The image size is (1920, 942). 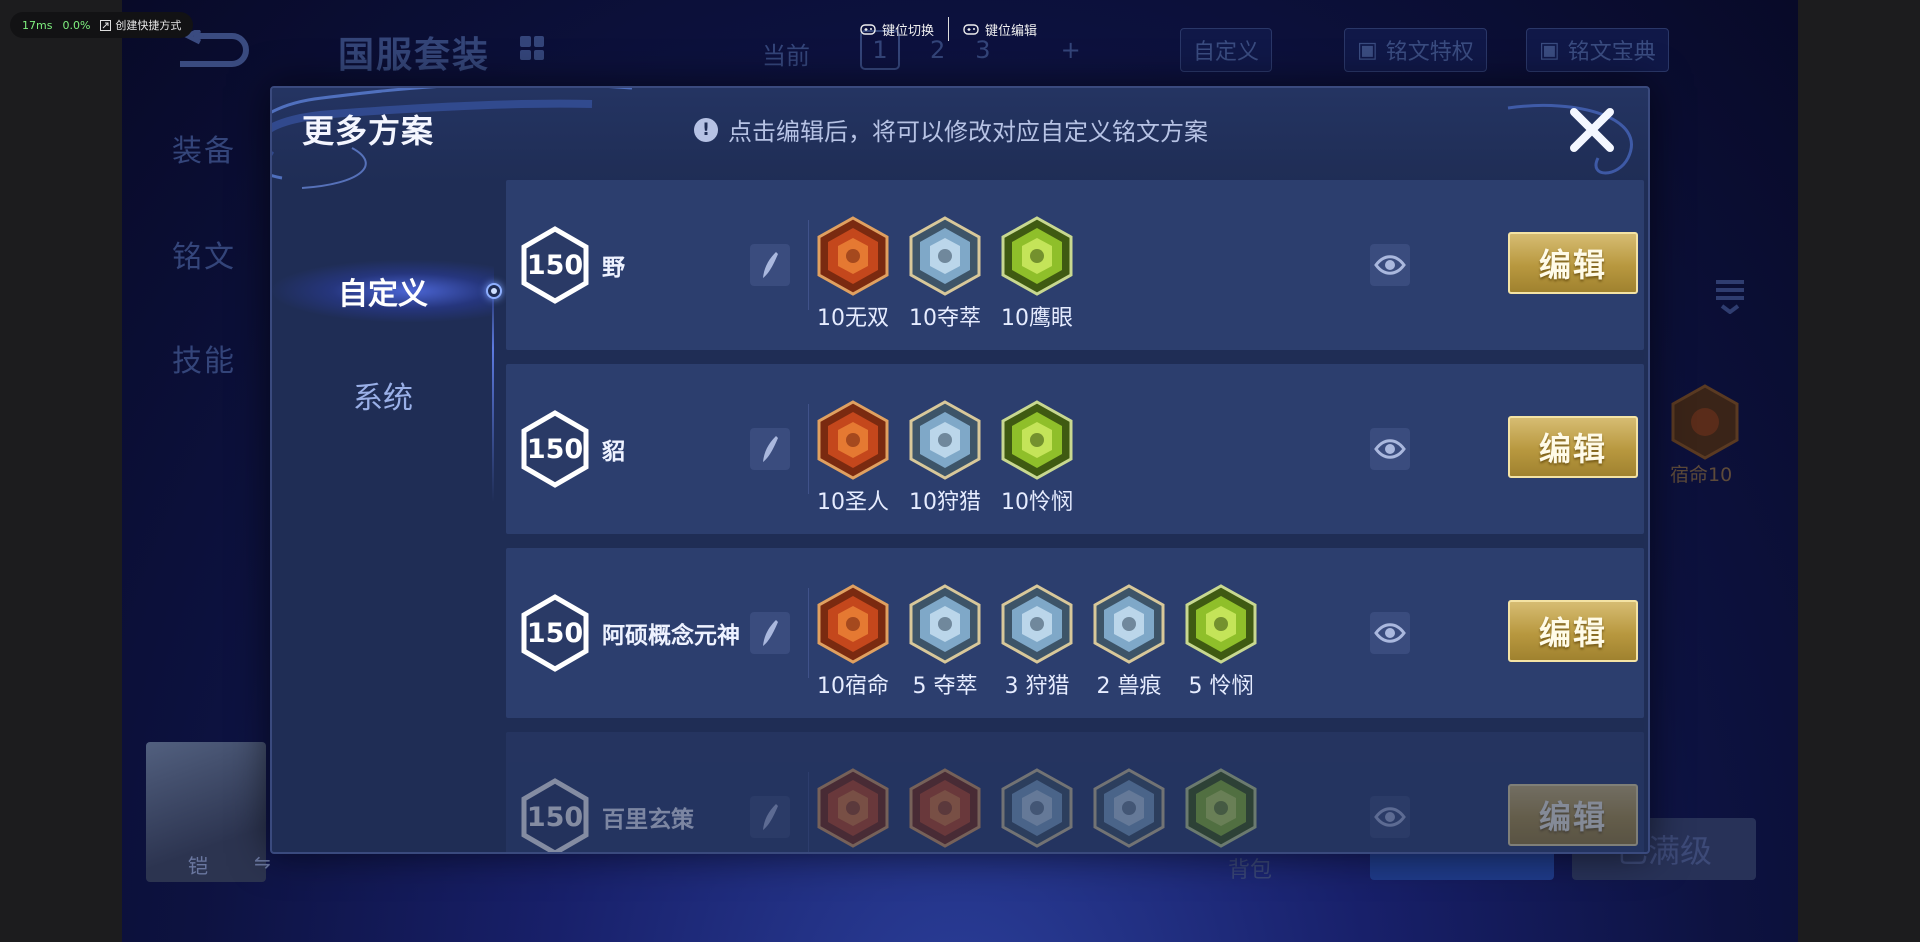 I want to click on rune-slot: 10怜悯, so click(x=1037, y=458).